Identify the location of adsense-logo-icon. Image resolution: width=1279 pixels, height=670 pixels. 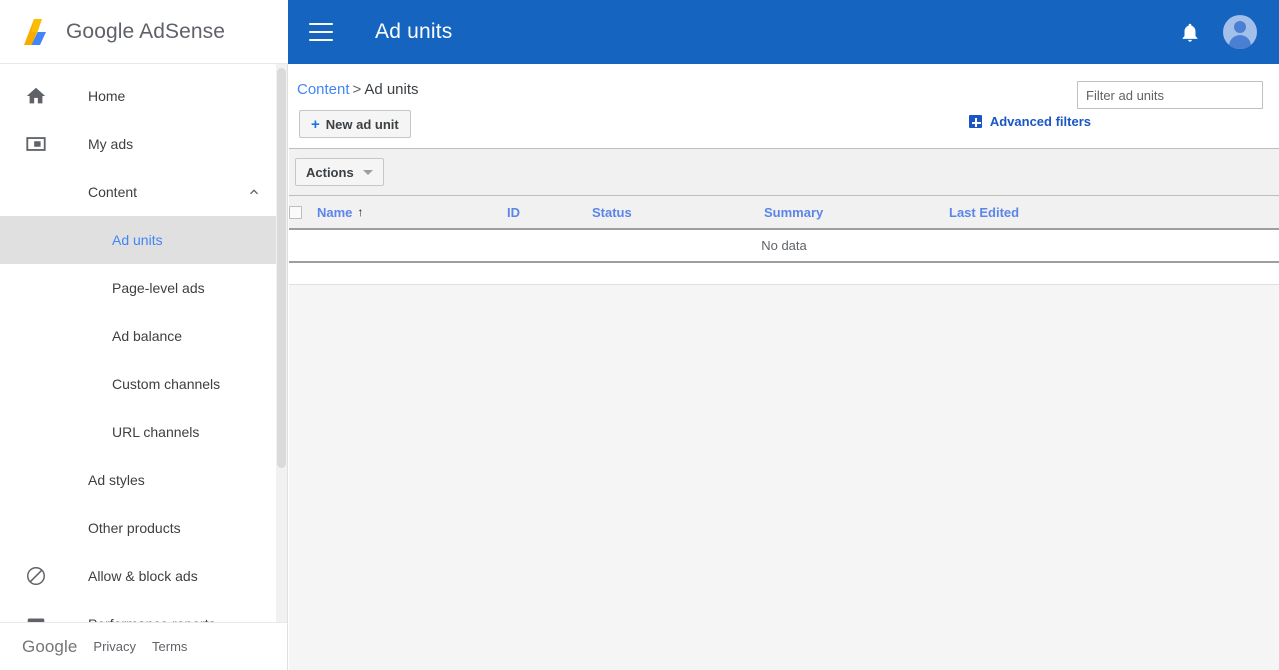
(35, 31).